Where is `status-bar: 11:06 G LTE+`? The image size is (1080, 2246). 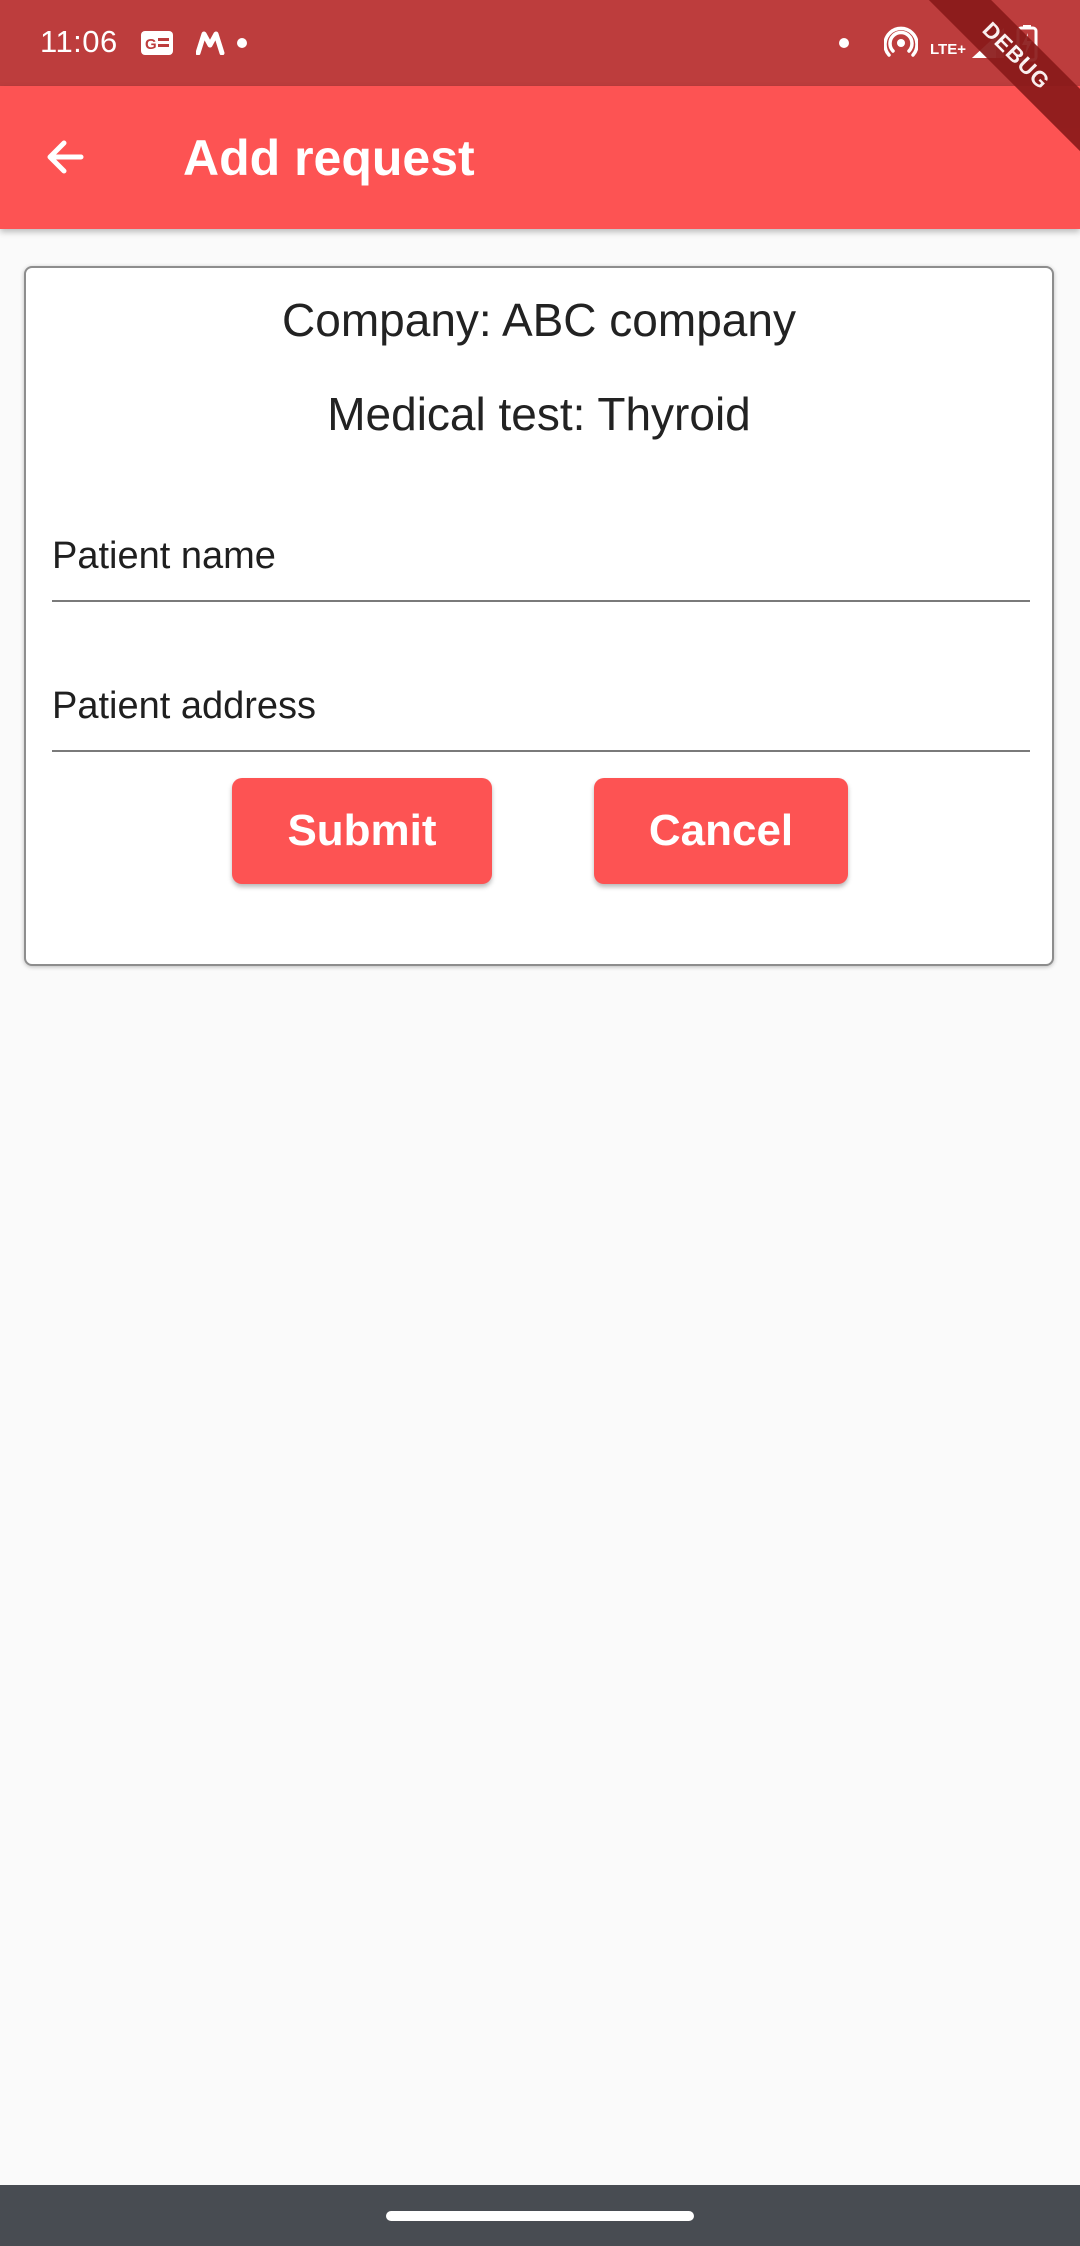
status-bar: 11:06 G LTE+ is located at coordinates (540, 43).